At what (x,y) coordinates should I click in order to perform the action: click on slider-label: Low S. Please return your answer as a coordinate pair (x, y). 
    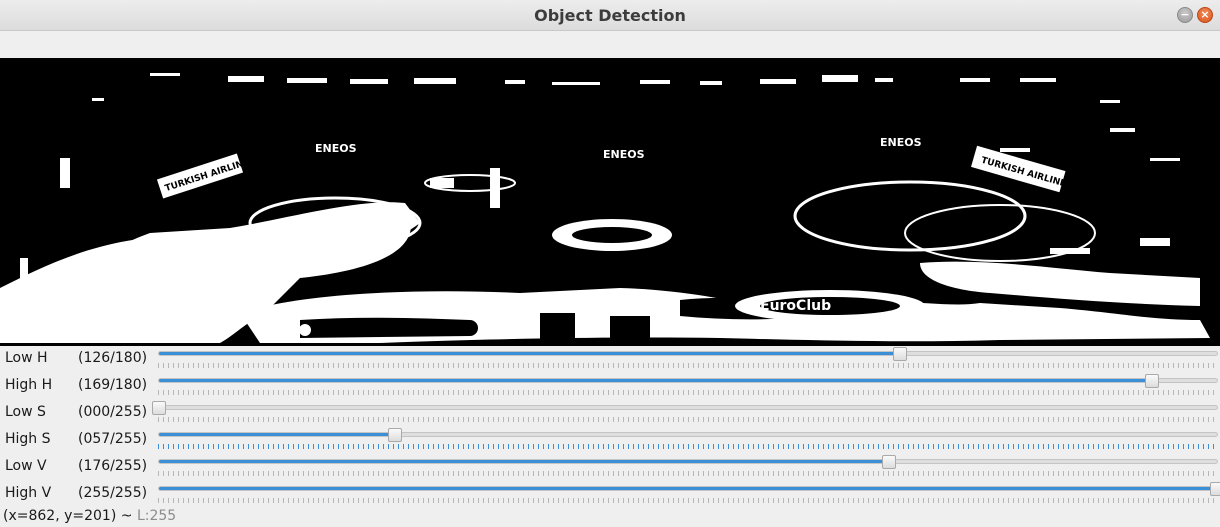
    Looking at the image, I should click on (25, 412).